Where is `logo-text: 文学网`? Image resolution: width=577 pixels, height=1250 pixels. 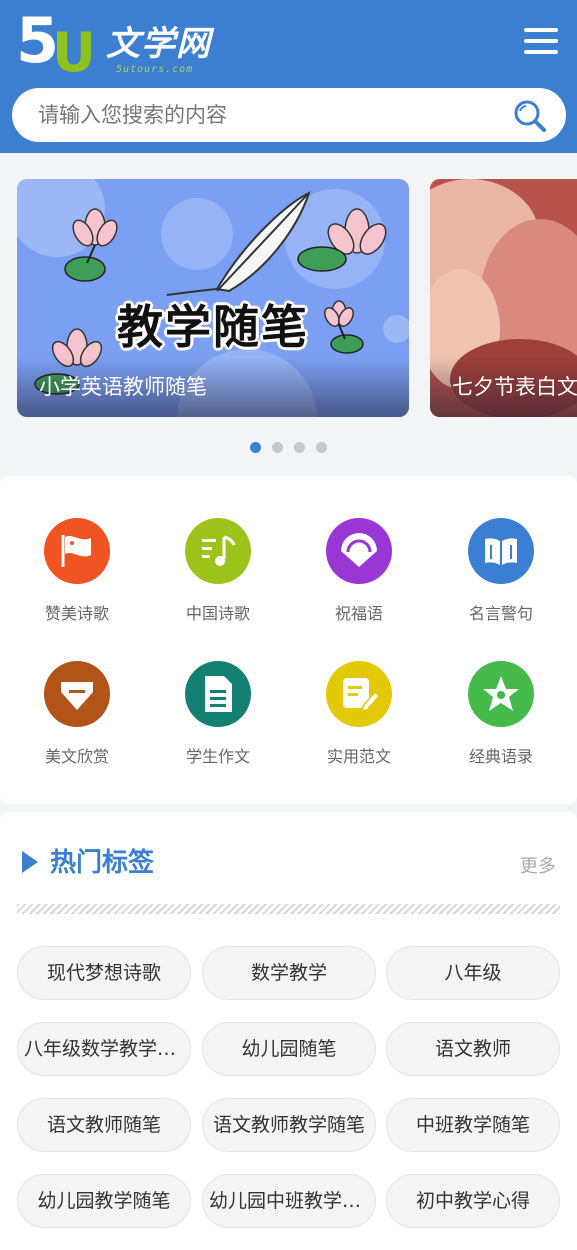 logo-text: 文学网 is located at coordinates (158, 44).